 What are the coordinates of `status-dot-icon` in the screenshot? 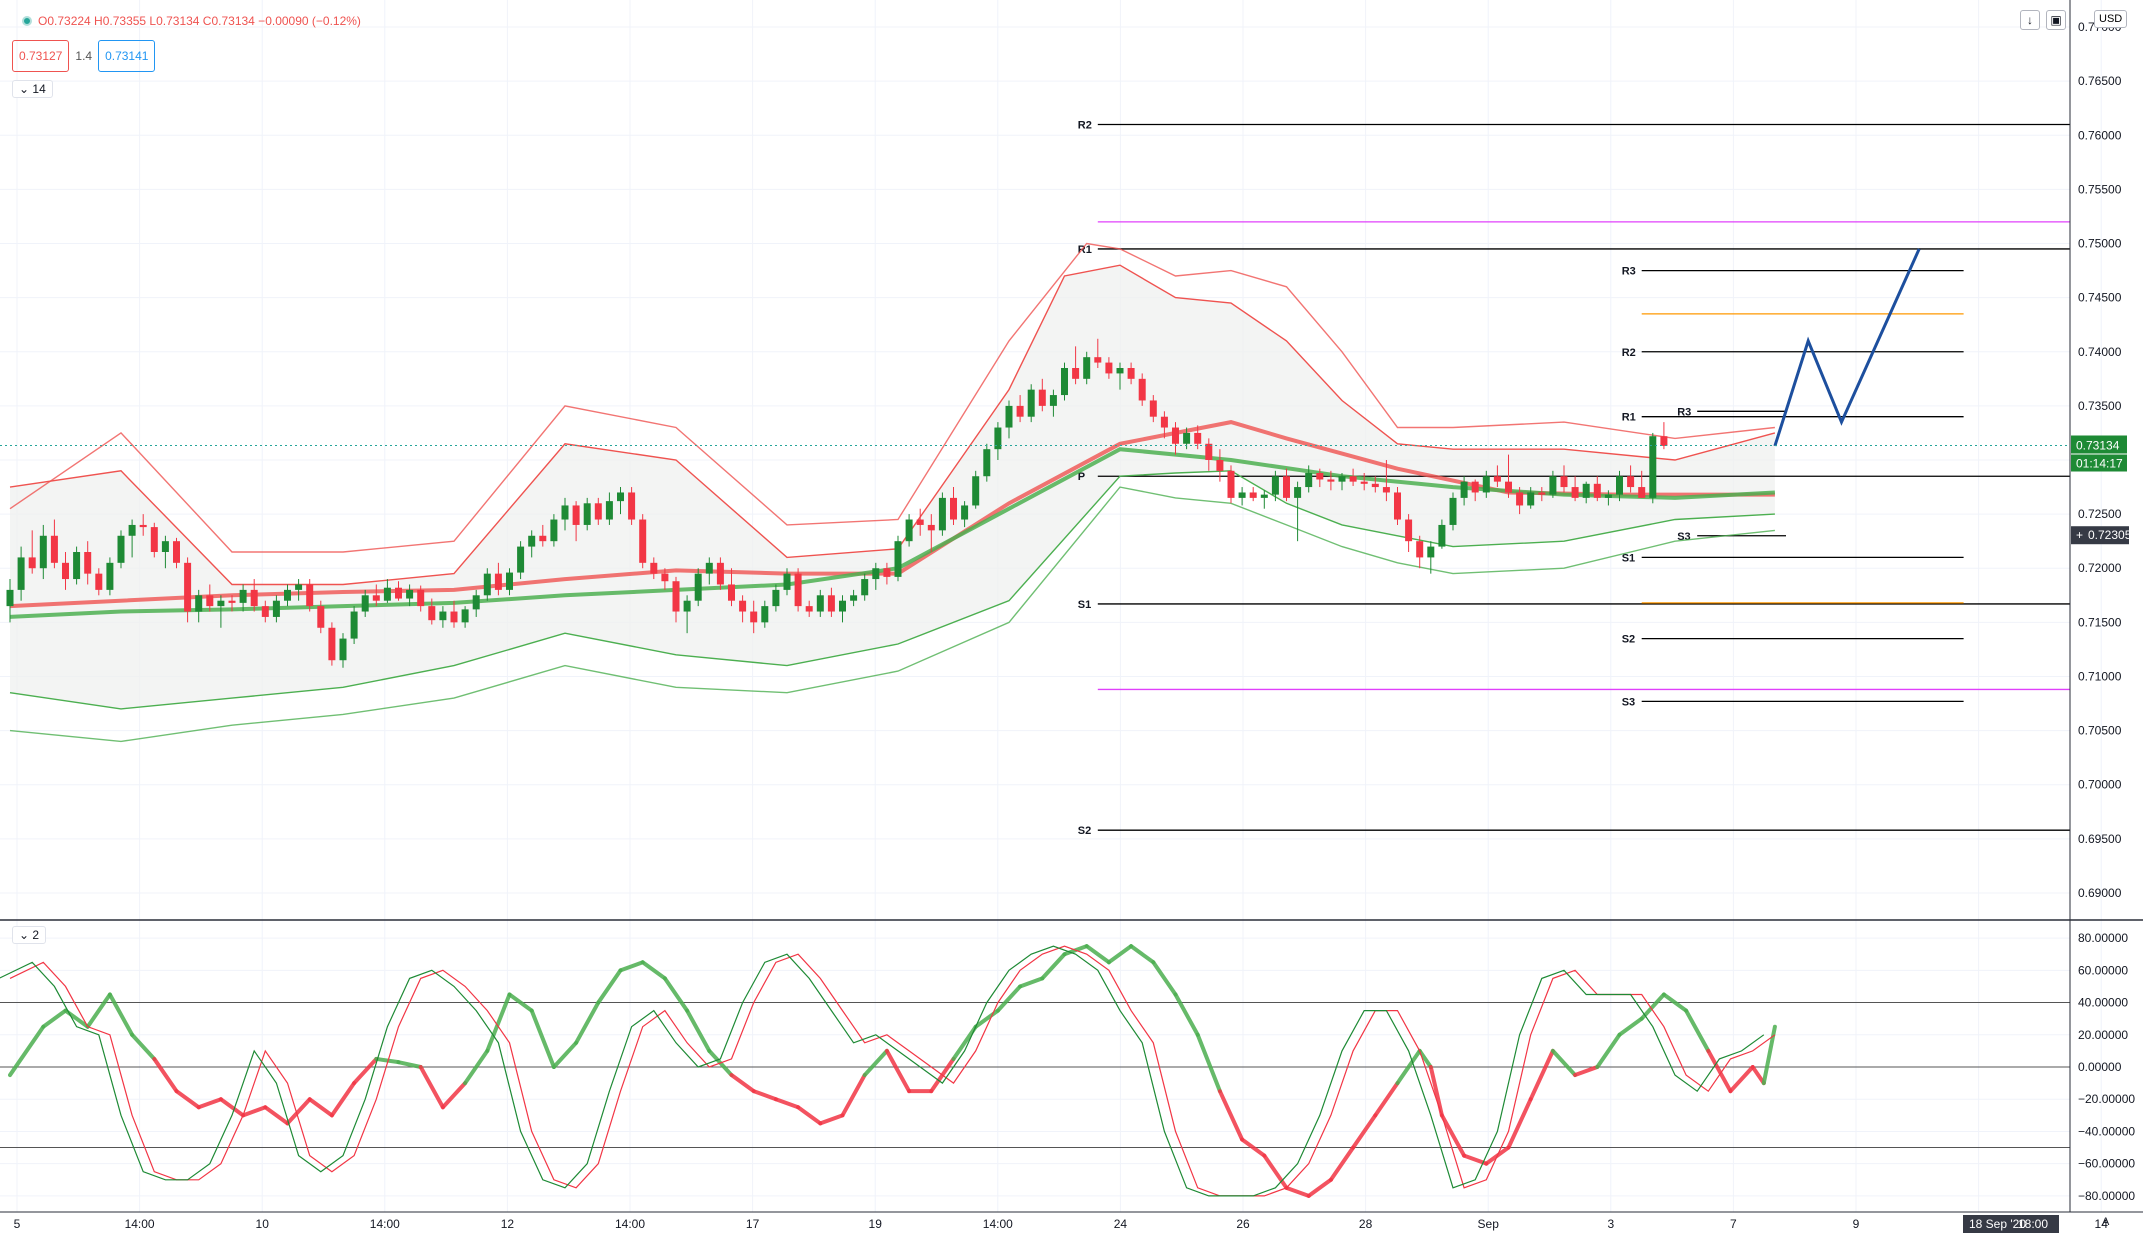 It's located at (27, 21).